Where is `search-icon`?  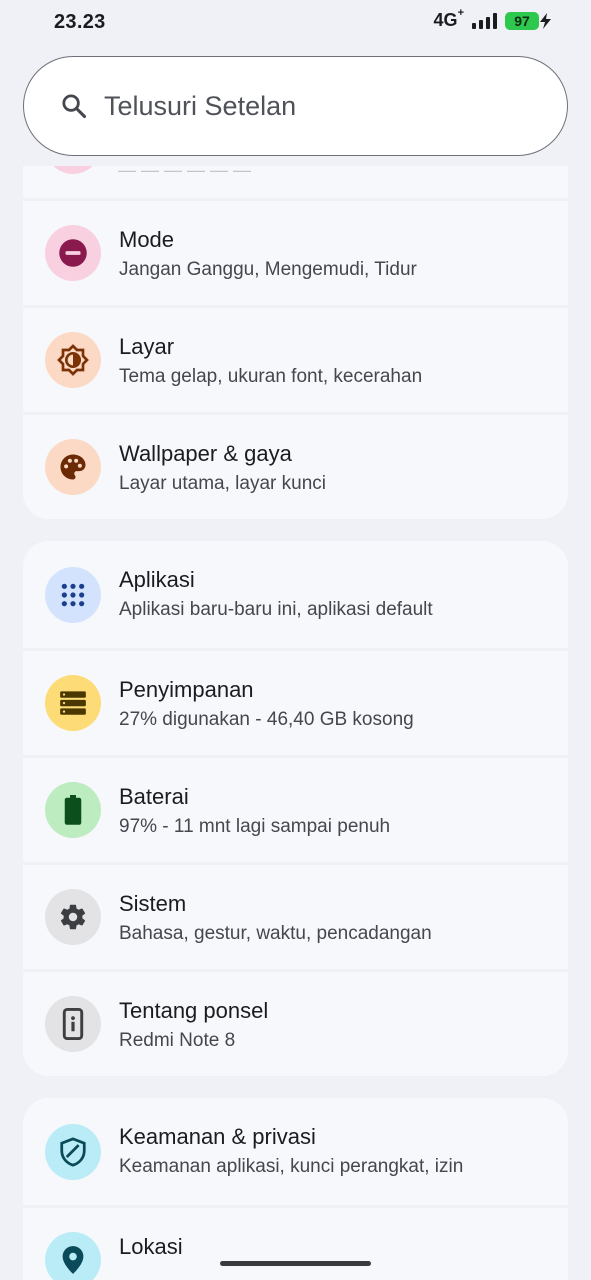
search-icon is located at coordinates (74, 106).